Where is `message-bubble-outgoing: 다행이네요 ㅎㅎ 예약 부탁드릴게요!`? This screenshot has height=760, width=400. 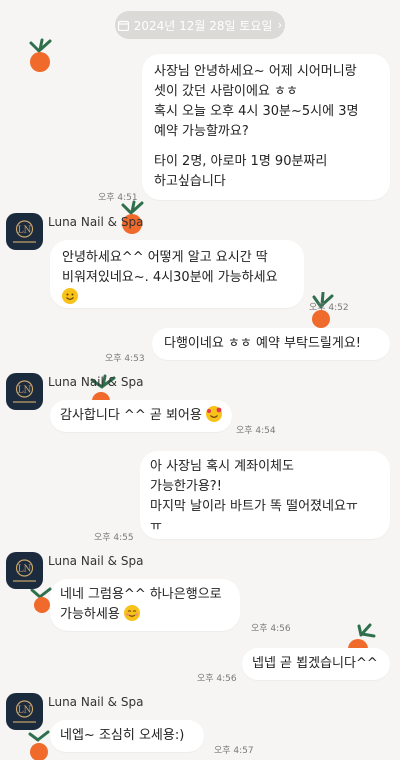
message-bubble-outgoing: 다행이네요 ㅎㅎ 예약 부탁드릴게요! is located at coordinates (271, 344).